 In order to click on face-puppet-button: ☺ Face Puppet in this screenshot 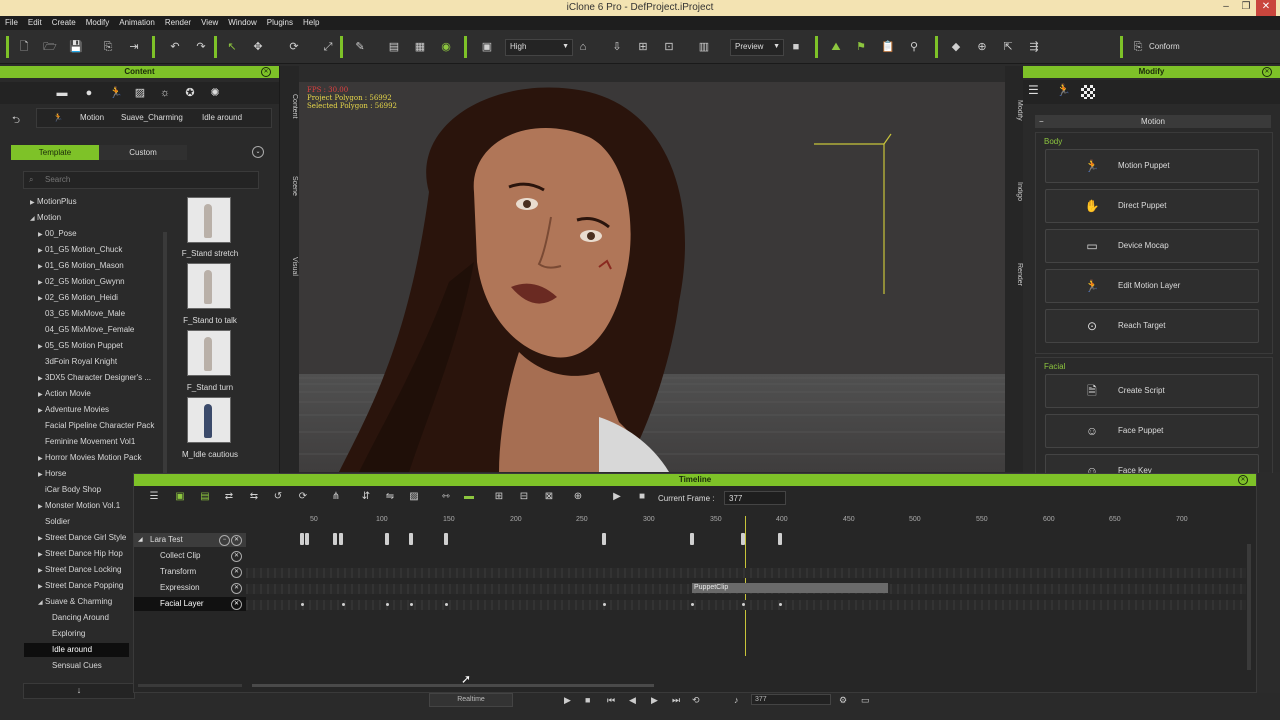, I will do `click(1152, 431)`.